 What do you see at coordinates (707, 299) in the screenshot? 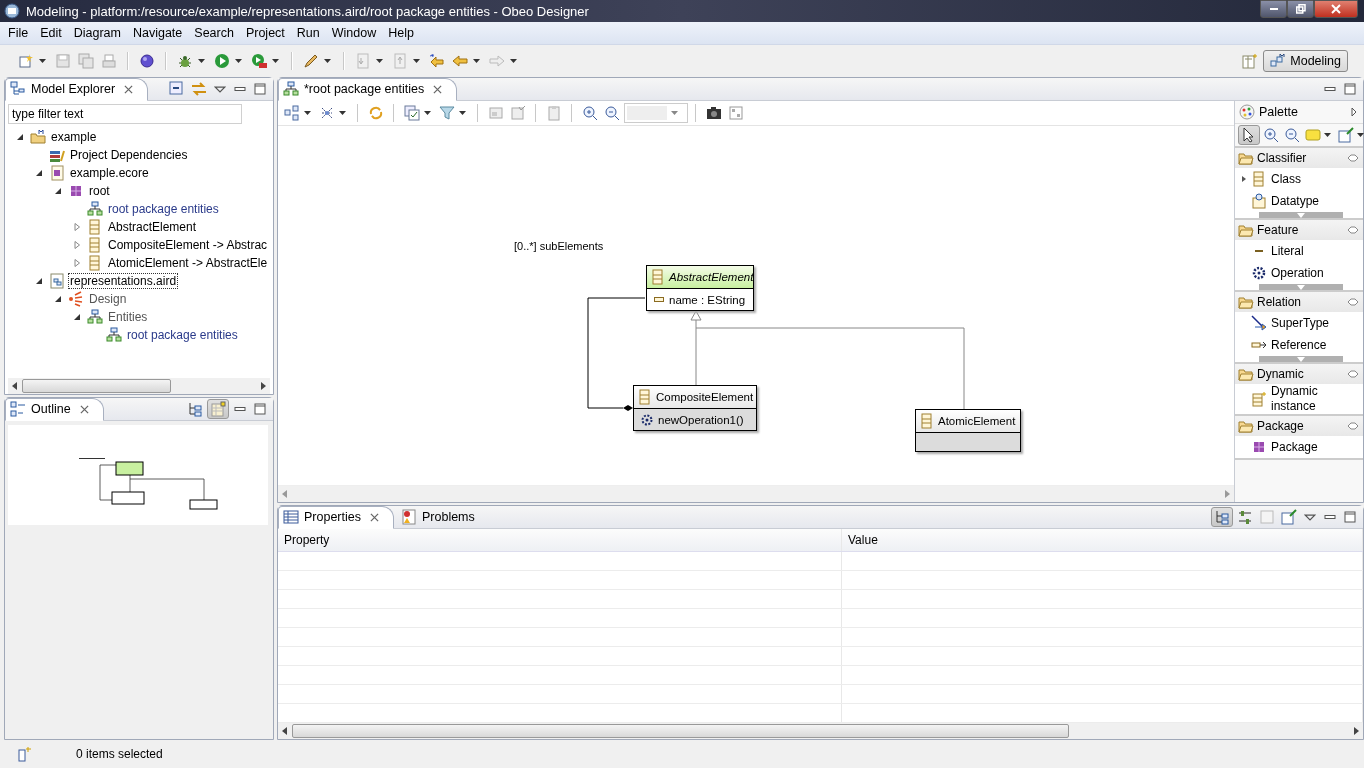
I see `class-member: name : EString` at bounding box center [707, 299].